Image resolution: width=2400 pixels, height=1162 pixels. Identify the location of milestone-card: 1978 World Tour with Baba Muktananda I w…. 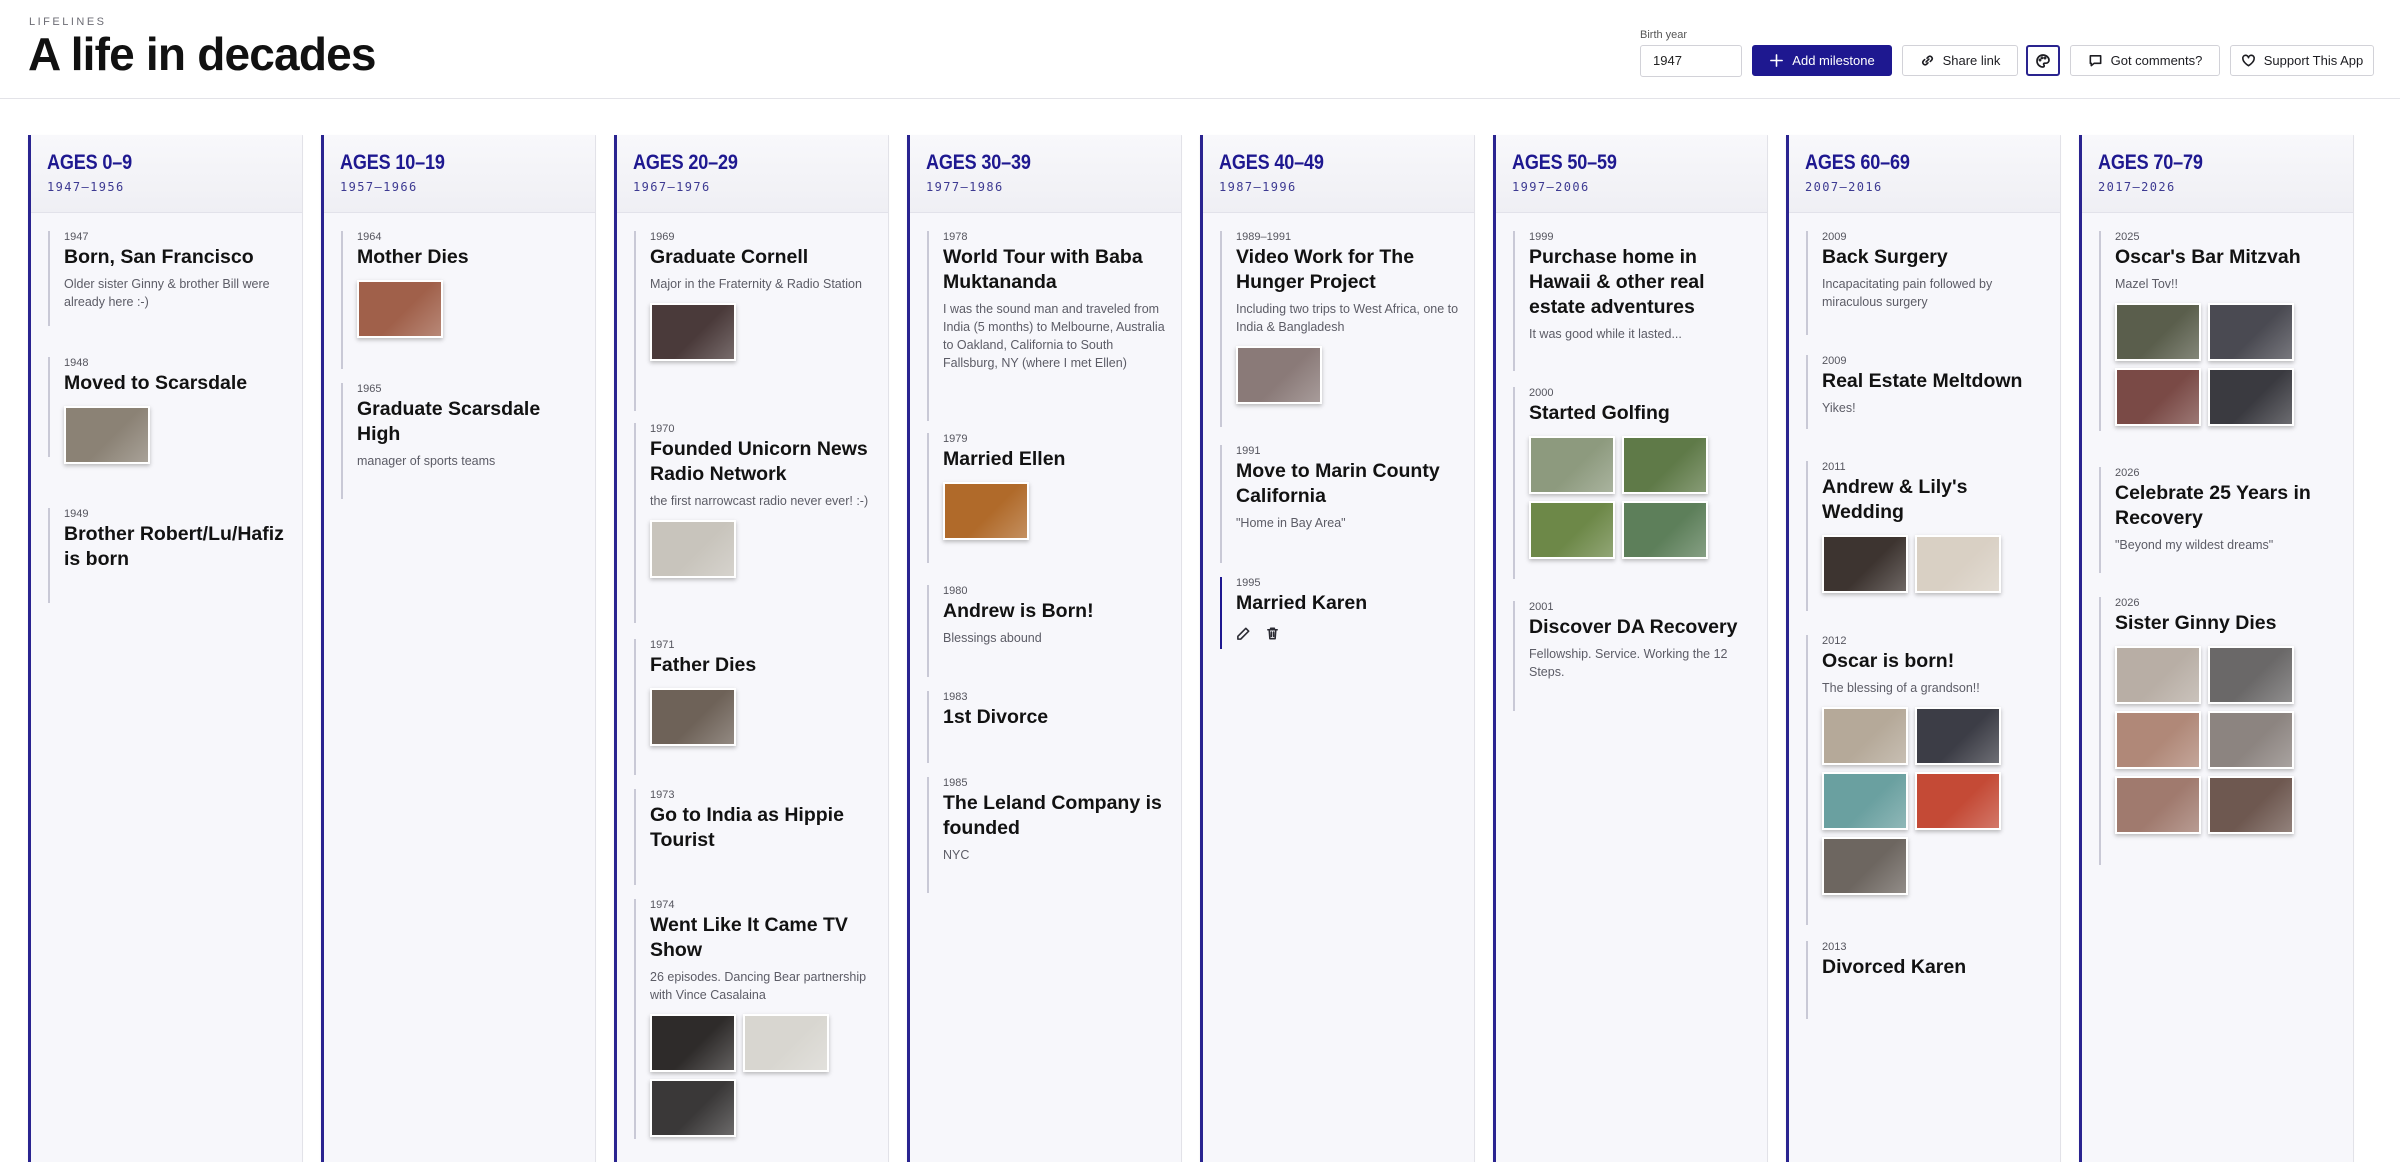
(1047, 326).